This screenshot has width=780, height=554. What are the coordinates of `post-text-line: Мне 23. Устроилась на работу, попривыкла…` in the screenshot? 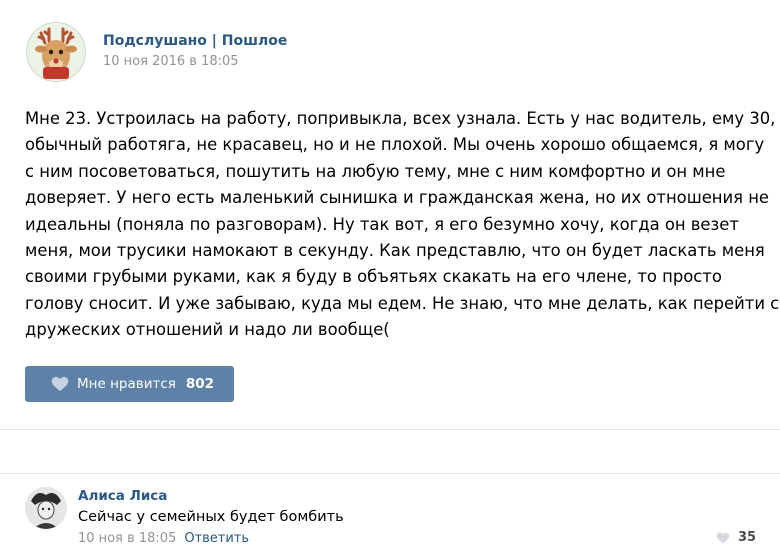 It's located at (400, 118).